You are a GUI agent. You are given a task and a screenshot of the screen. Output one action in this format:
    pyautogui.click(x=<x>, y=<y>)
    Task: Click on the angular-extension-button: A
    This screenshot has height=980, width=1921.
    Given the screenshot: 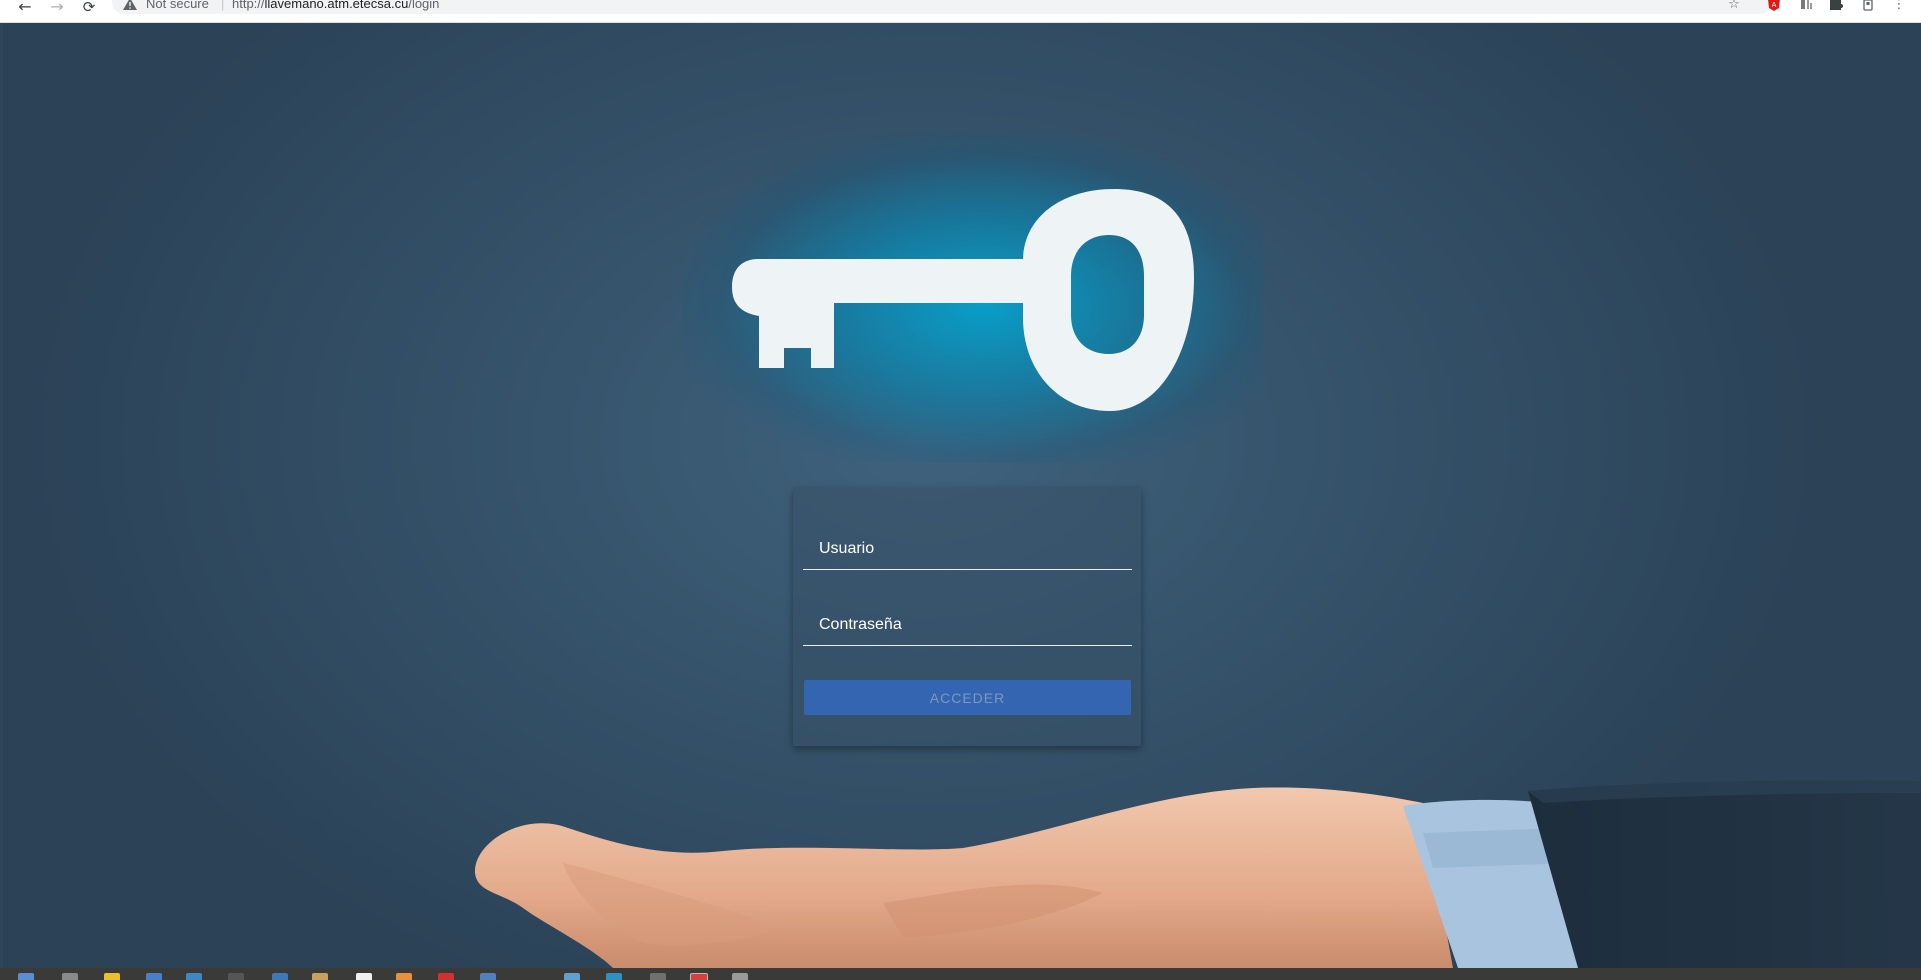 What is the action you would take?
    pyautogui.click(x=1774, y=6)
    